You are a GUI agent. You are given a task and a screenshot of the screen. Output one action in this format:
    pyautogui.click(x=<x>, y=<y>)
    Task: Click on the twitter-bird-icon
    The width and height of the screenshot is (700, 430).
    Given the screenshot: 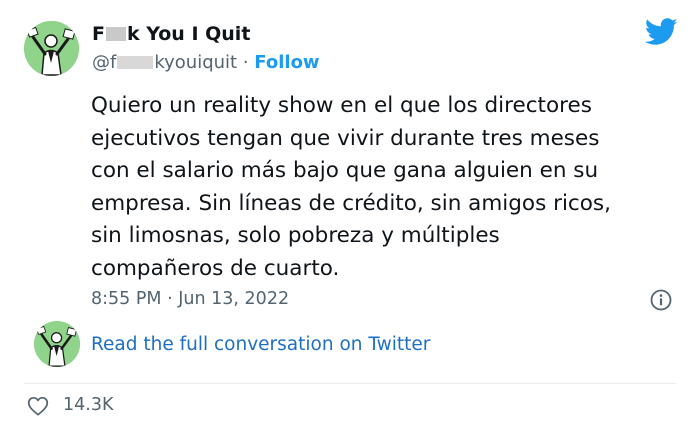 What is the action you would take?
    pyautogui.click(x=661, y=32)
    